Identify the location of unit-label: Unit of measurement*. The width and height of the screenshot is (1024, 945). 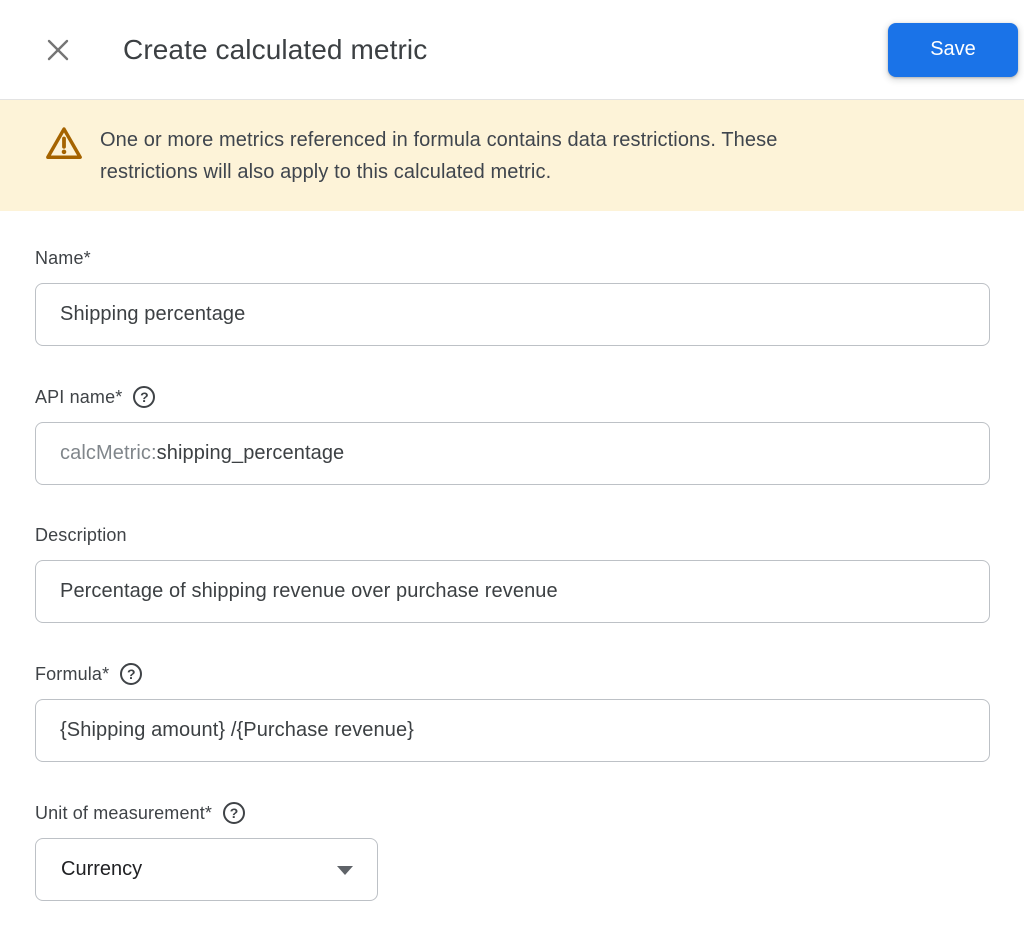
(124, 812).